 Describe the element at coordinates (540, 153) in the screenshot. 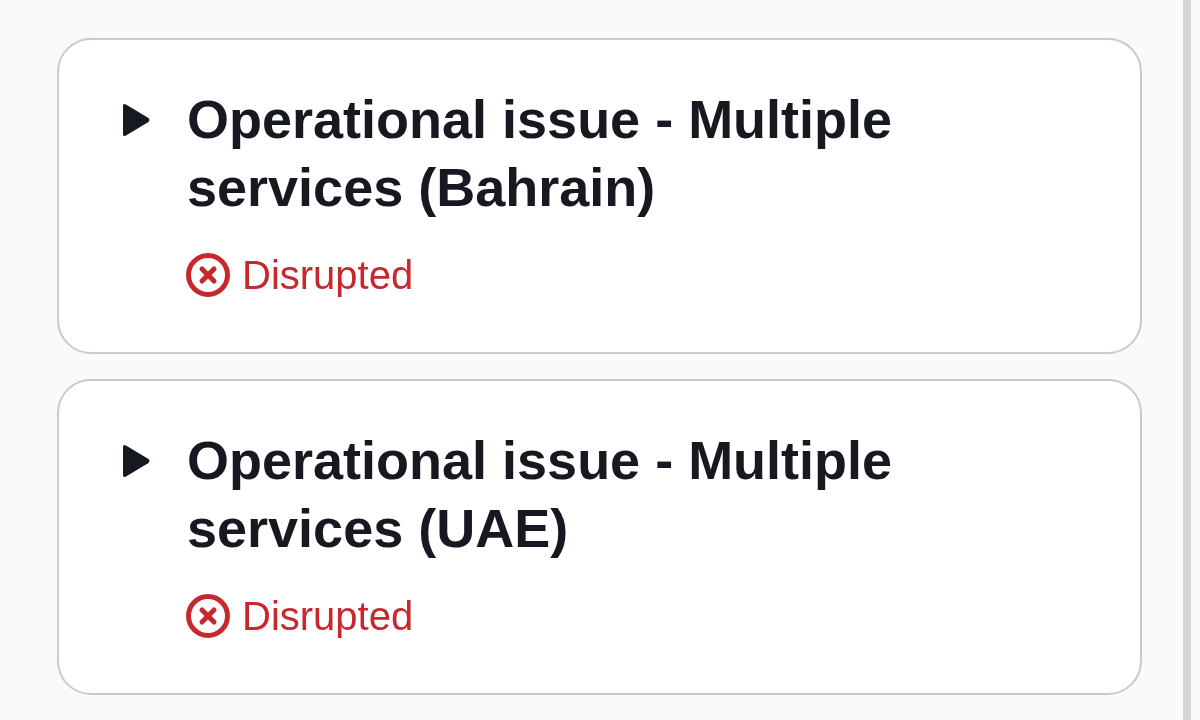

I see `issue-title: Operational issue - Multiple services (Bahrain)` at that location.